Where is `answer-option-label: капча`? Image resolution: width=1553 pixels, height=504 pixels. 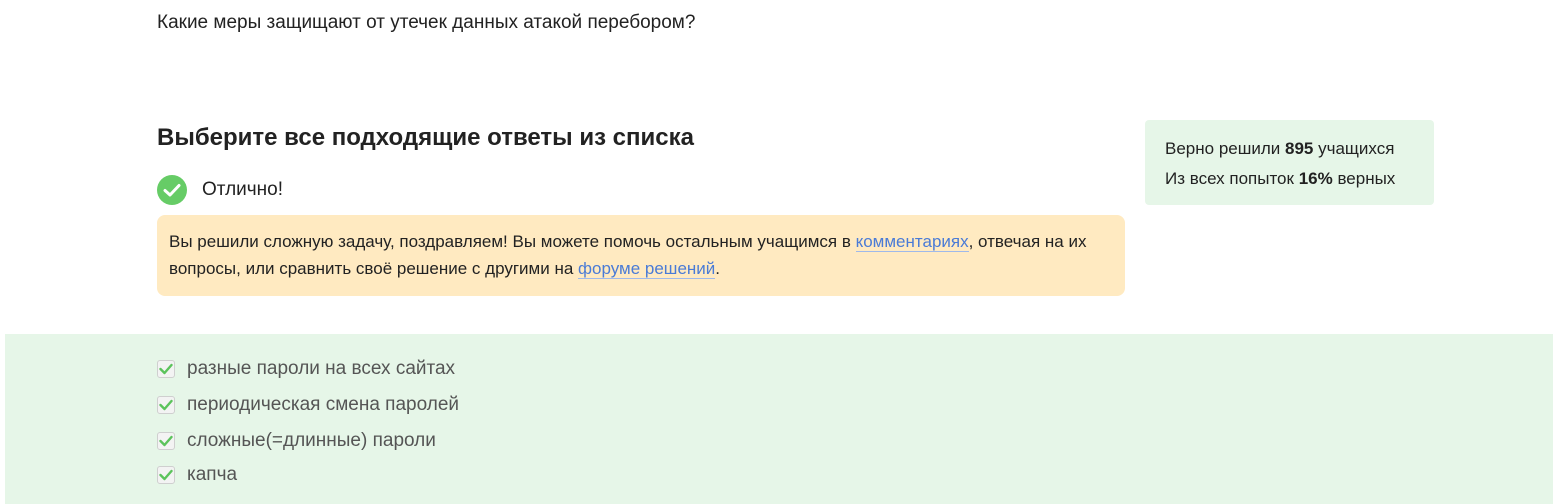 answer-option-label: капча is located at coordinates (212, 474).